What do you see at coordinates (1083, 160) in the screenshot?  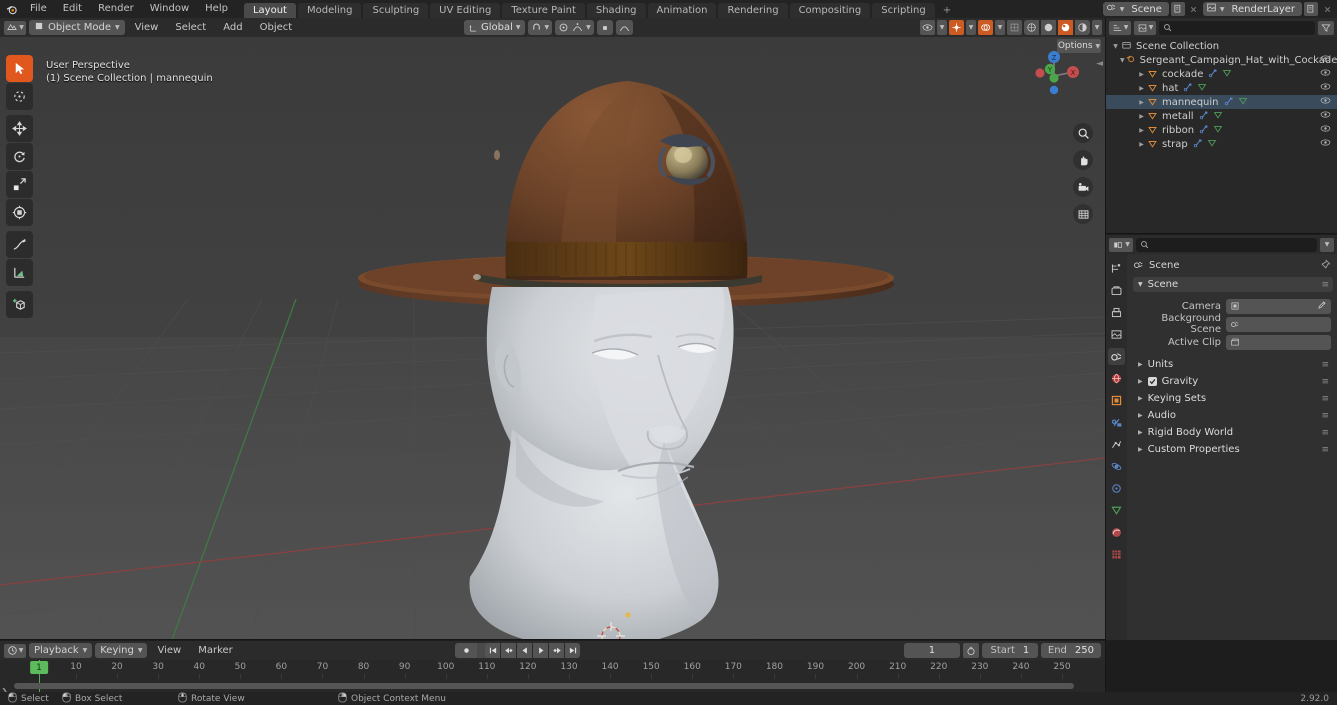 I see `pan-hand-icon` at bounding box center [1083, 160].